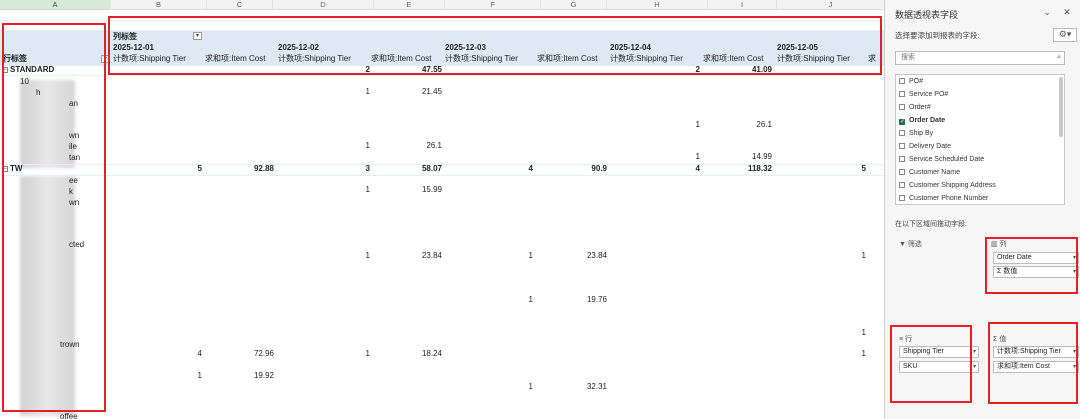 The image size is (1080, 419). Describe the element at coordinates (1036, 258) in the screenshot. I see `columns-item-order-date: Order Date ▾` at that location.